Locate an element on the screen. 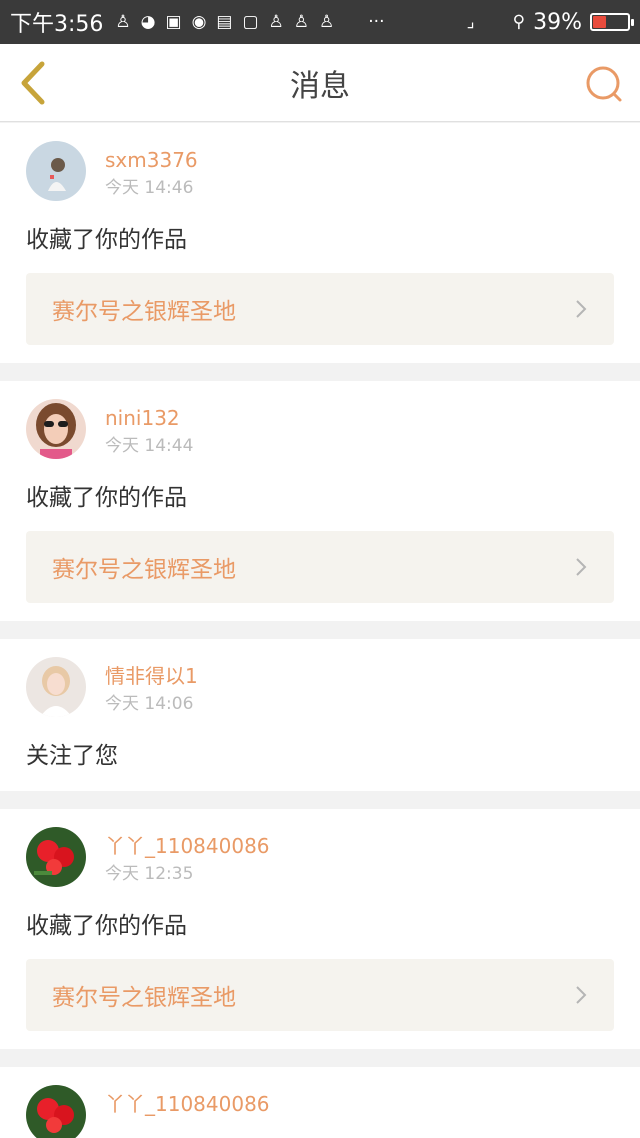 The width and height of the screenshot is (640, 1138). bike-icon: ⚲ is located at coordinates (519, 21).